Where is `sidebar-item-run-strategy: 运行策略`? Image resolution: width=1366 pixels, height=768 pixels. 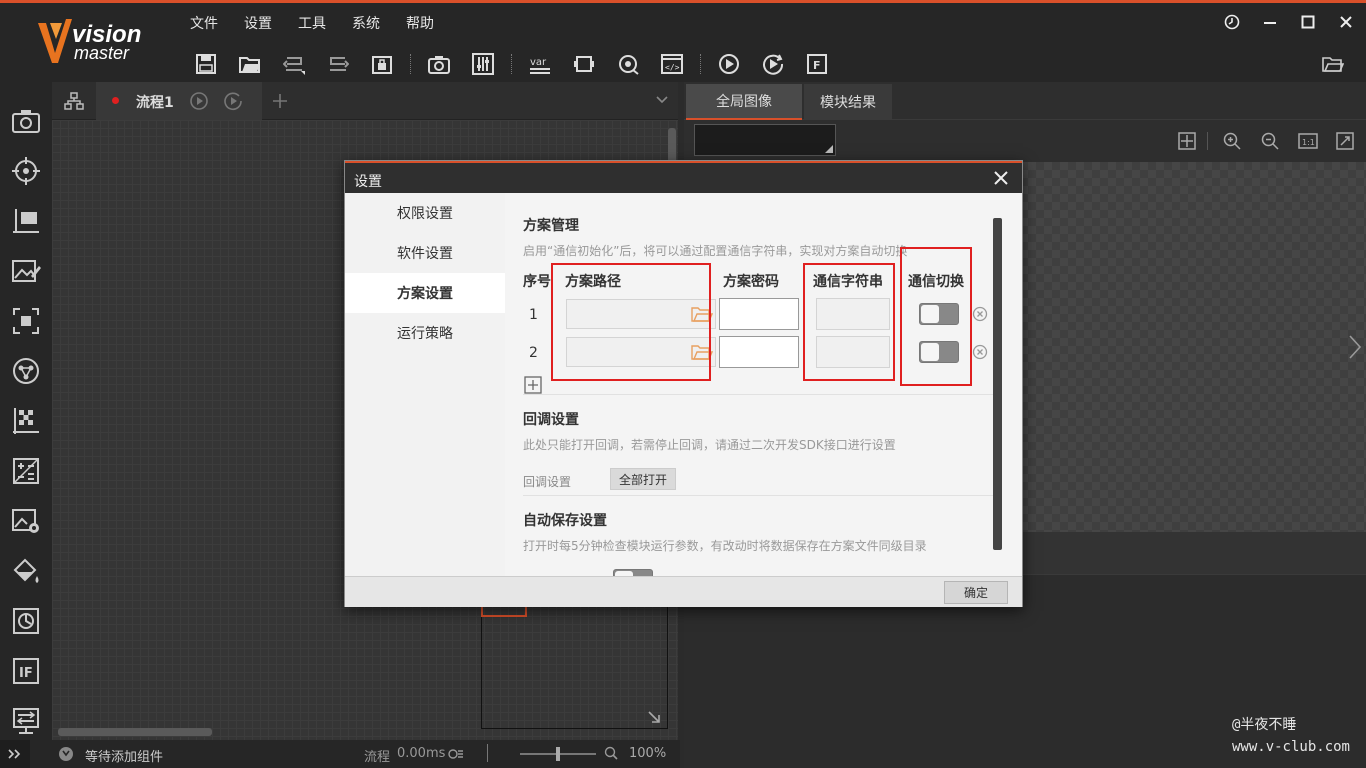
sidebar-item-run-strategy: 运行策略 is located at coordinates (425, 333).